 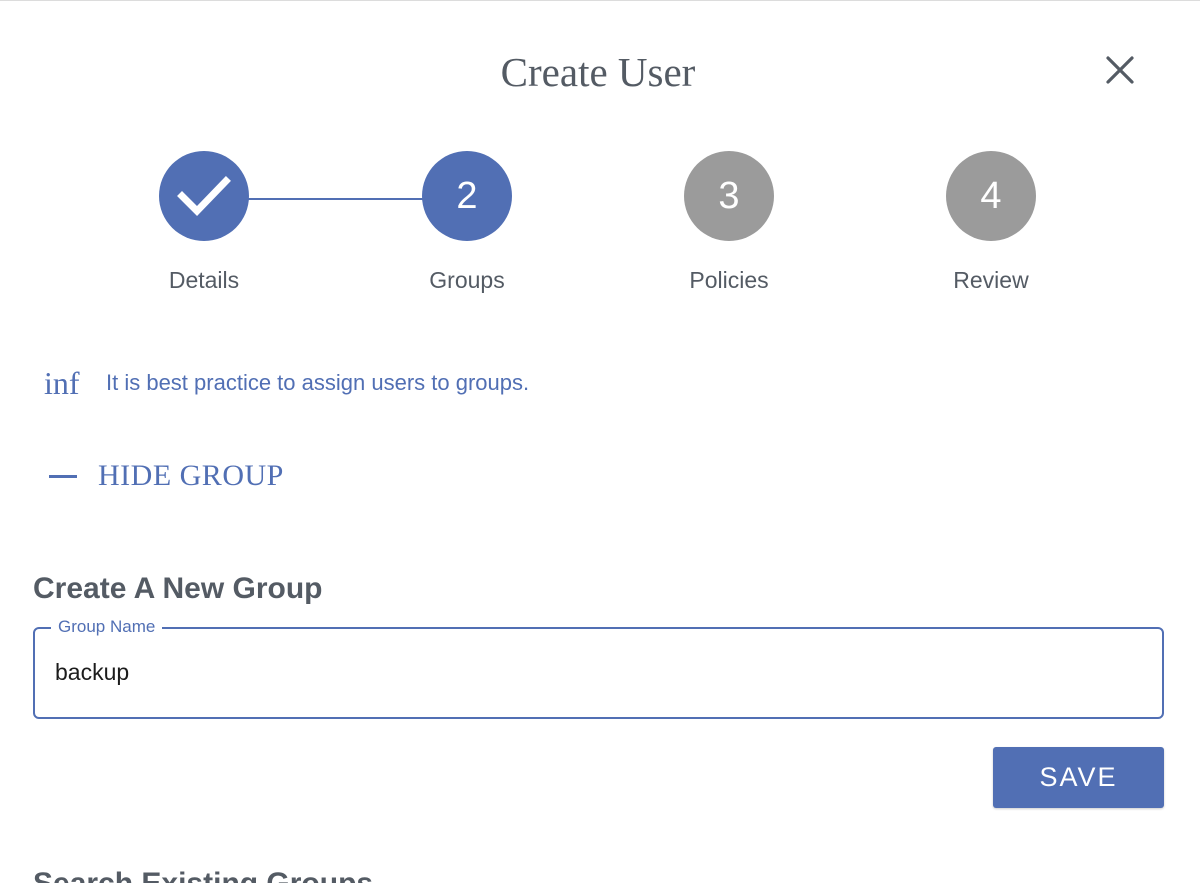 What do you see at coordinates (991, 280) in the screenshot?
I see `step-review-label: Review` at bounding box center [991, 280].